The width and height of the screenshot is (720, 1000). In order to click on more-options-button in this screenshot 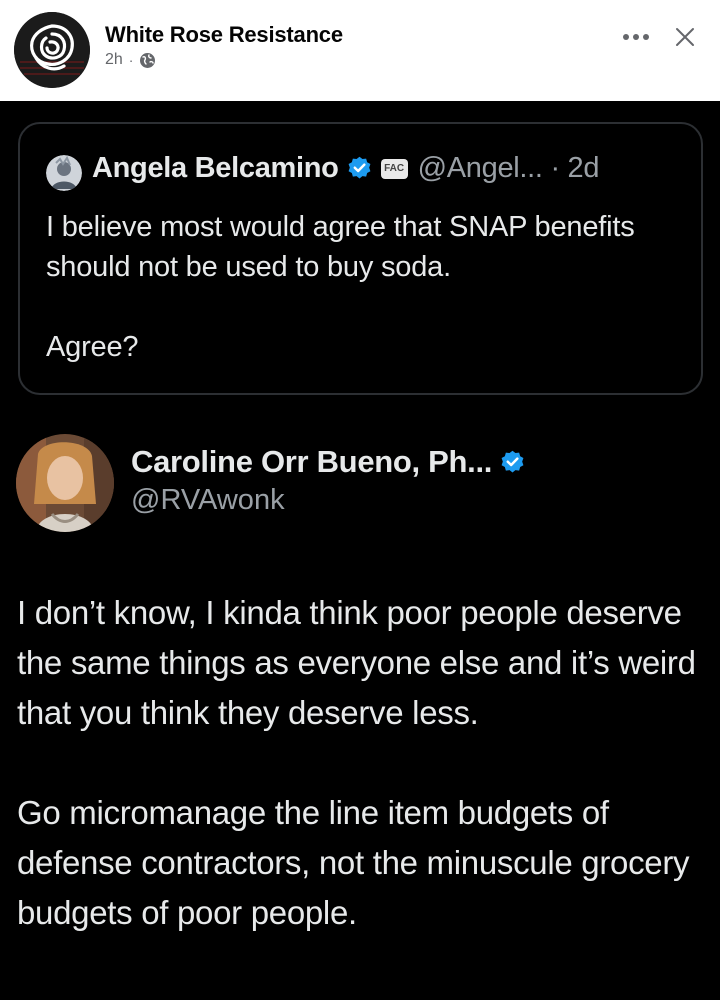, I will do `click(636, 37)`.